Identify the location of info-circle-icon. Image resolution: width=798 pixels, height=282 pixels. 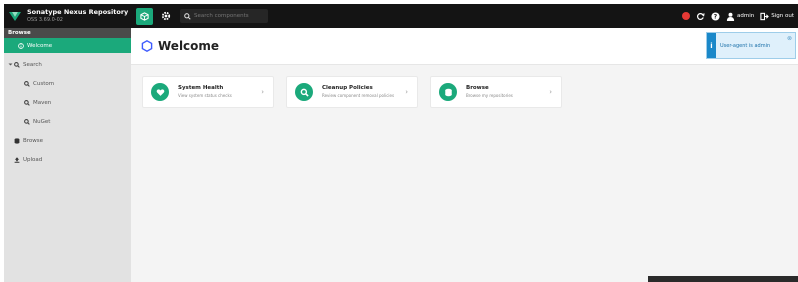
(21, 45).